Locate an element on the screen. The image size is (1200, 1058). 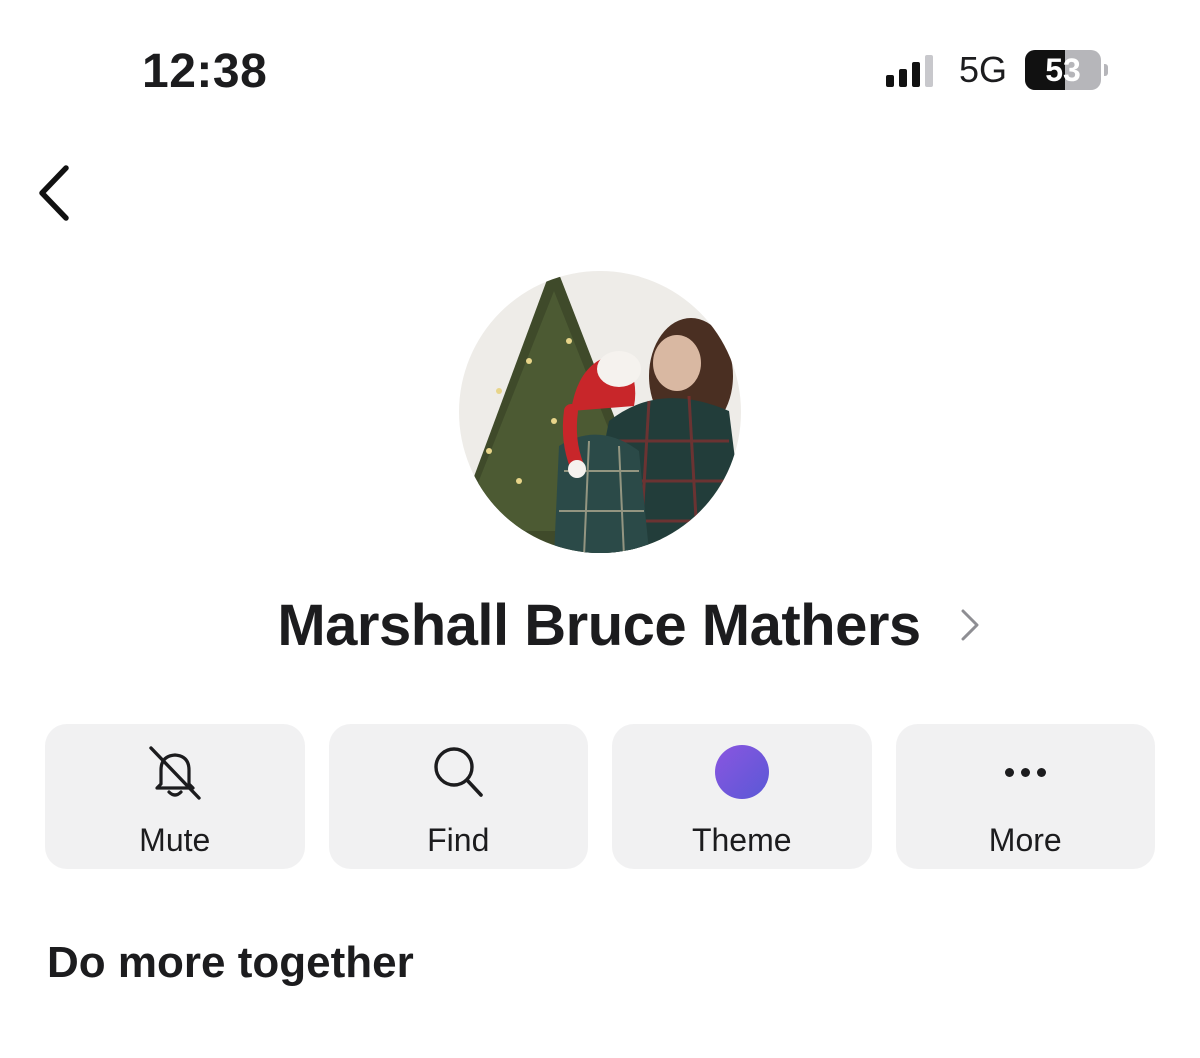
status-indicators: 5G 53 is located at coordinates (996, 69).